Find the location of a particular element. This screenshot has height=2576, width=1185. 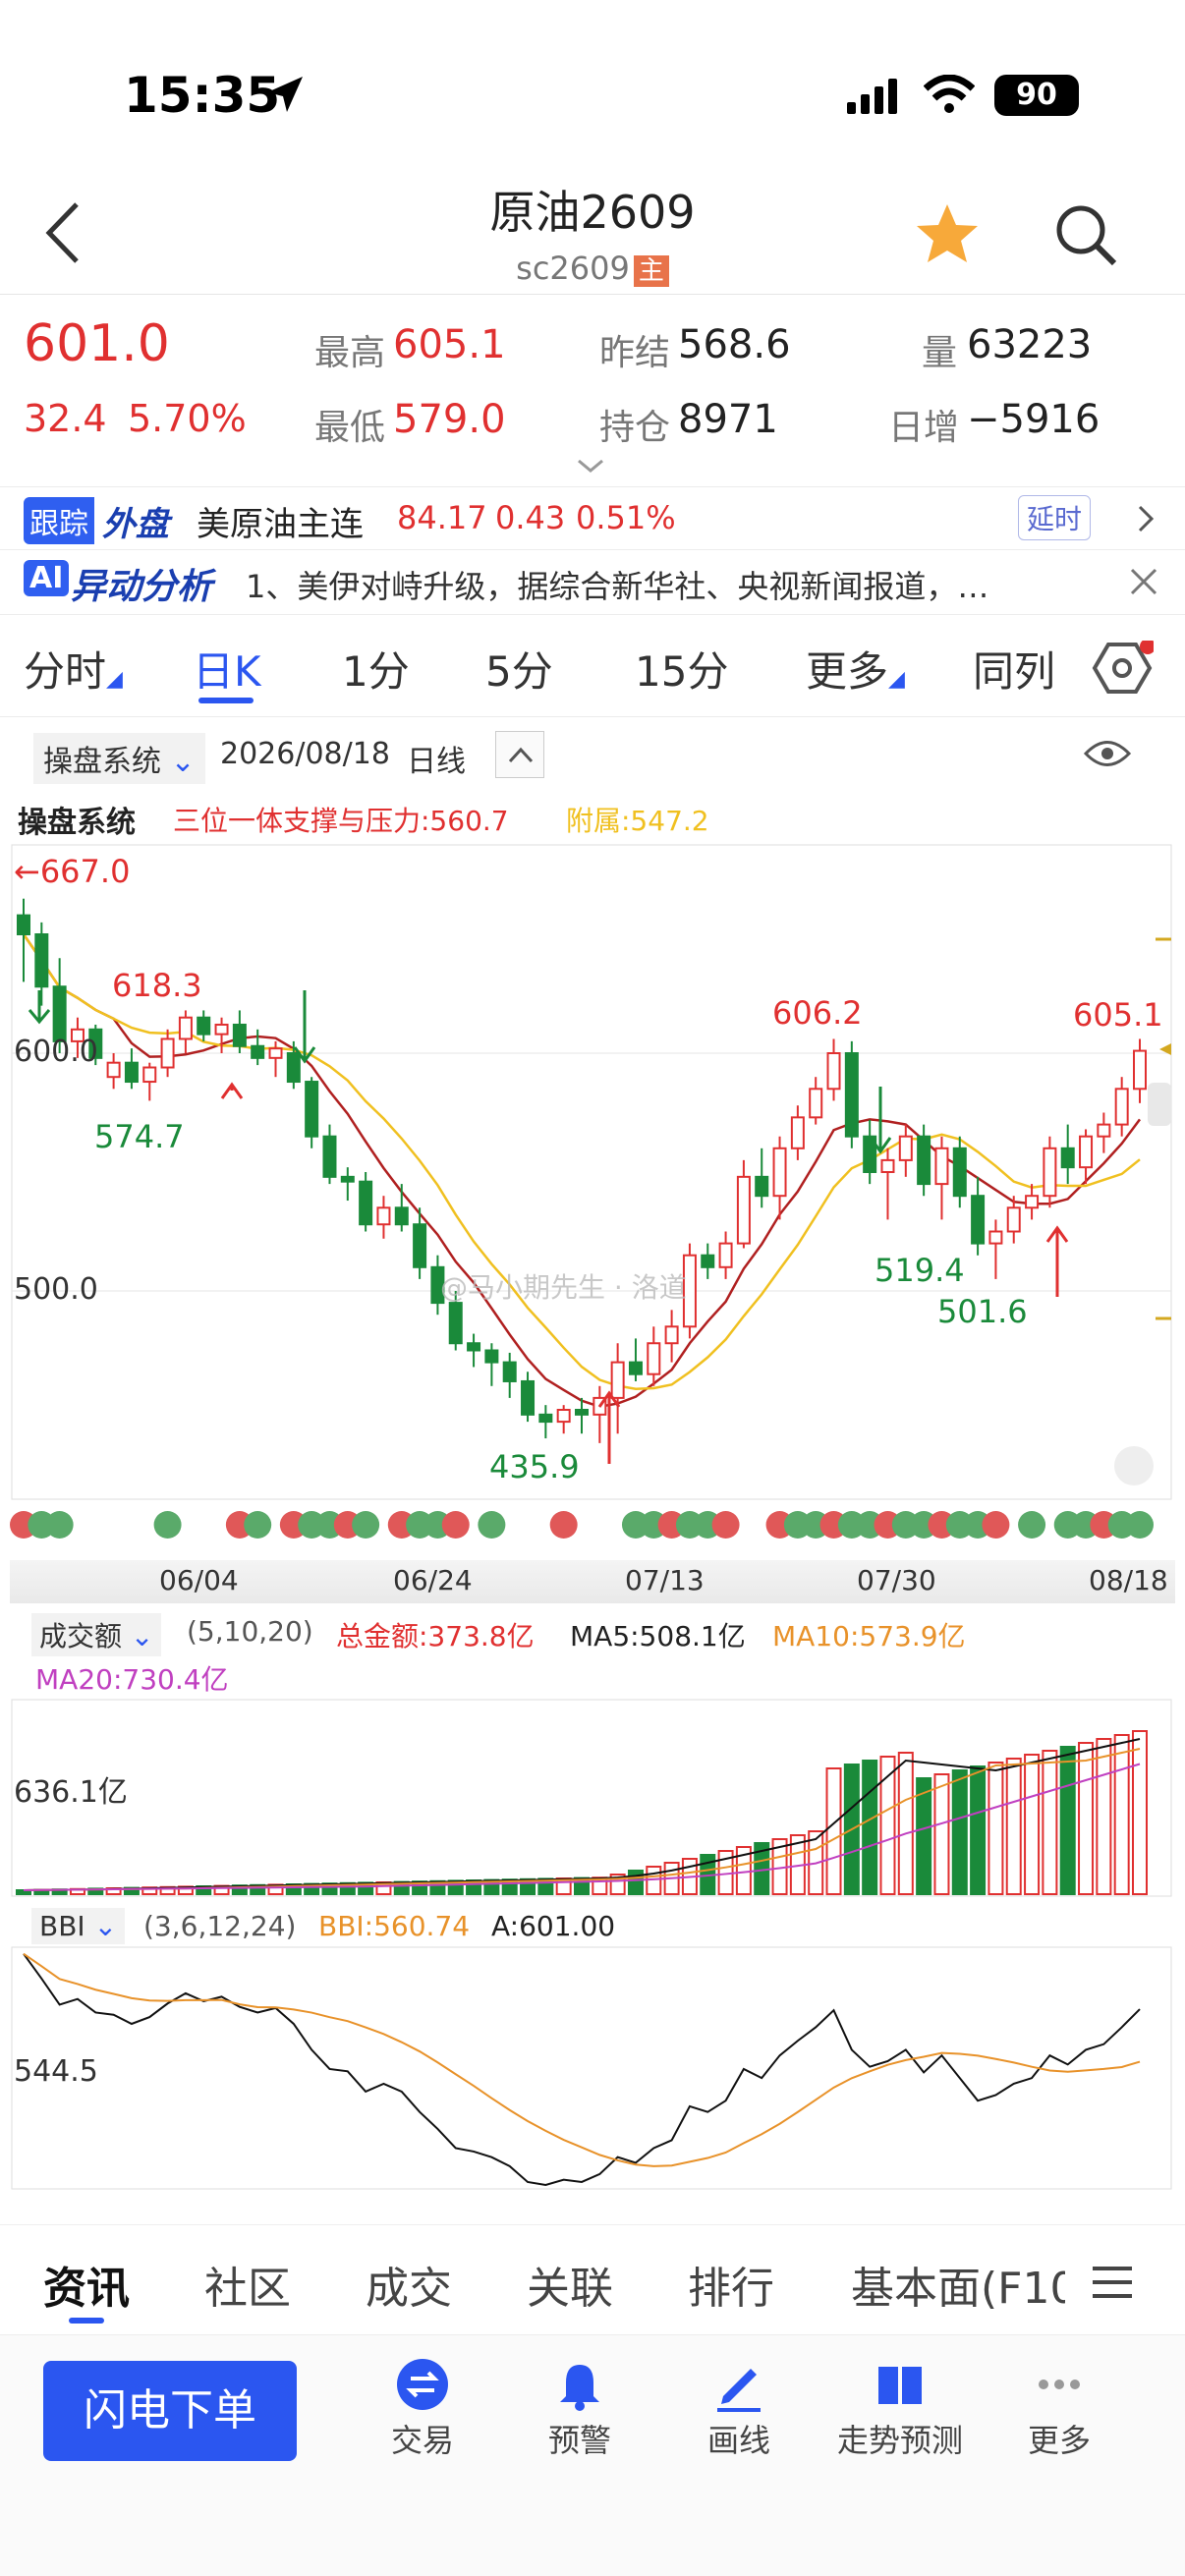

tab-dayk: 日K is located at coordinates (227, 669).